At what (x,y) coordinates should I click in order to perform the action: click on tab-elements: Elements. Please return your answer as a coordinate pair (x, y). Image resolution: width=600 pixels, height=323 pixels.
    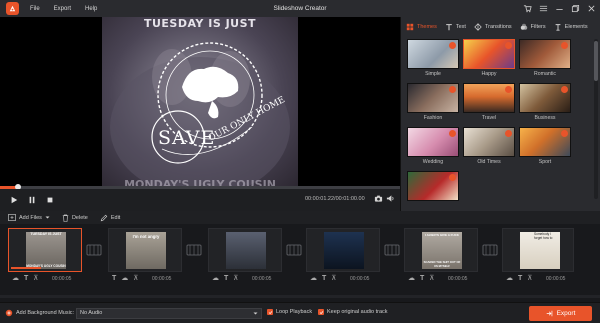
    Looking at the image, I should click on (571, 27).